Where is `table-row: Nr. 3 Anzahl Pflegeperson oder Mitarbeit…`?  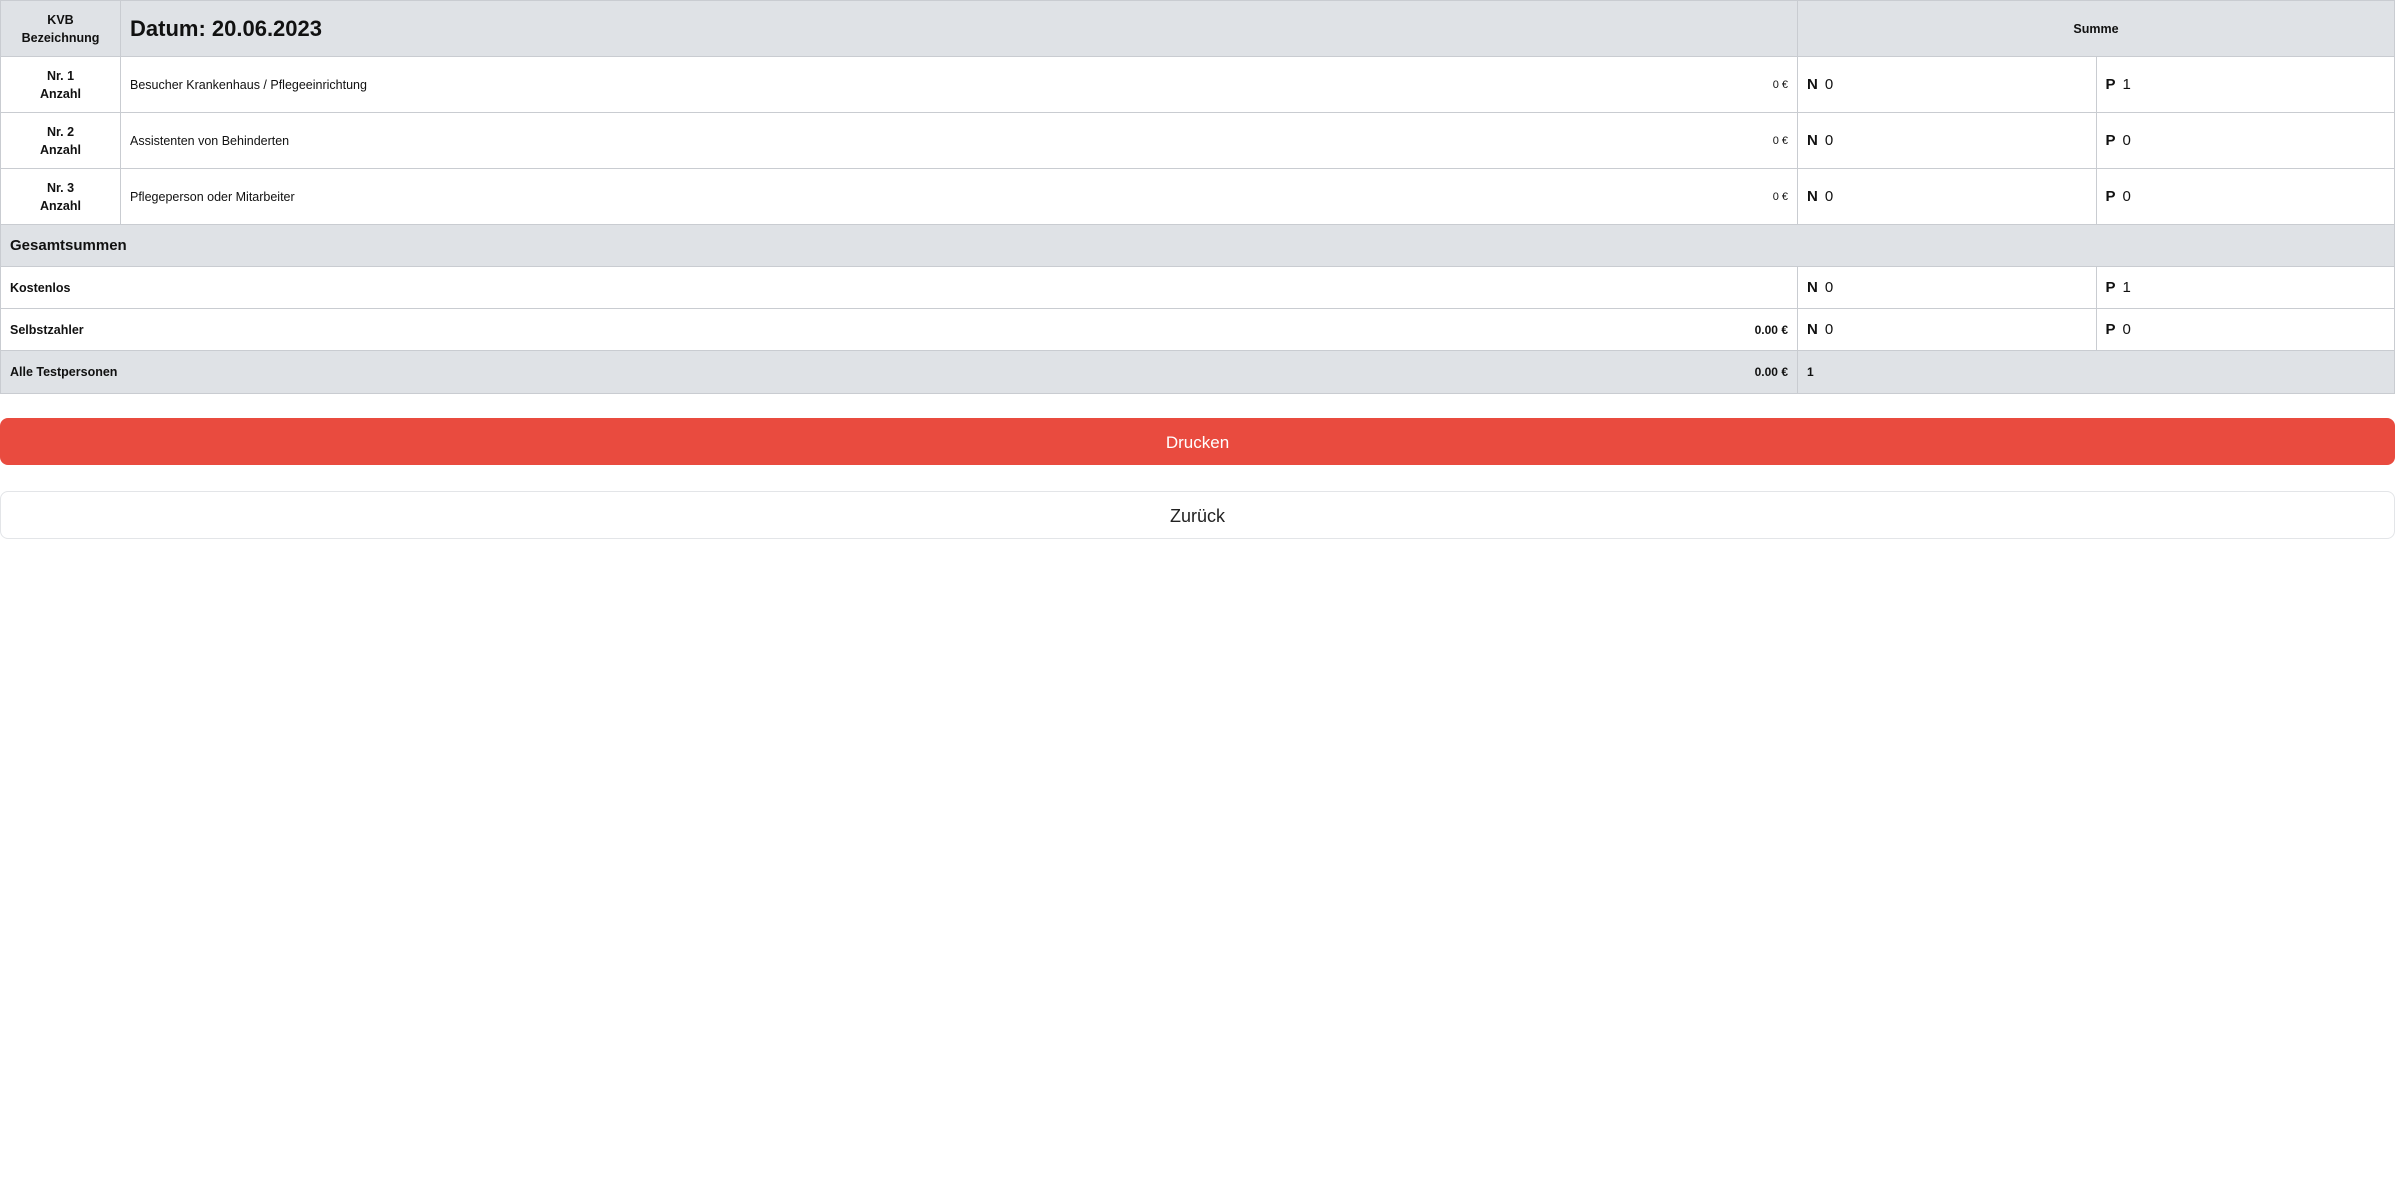 table-row: Nr. 3 Anzahl Pflegeperson oder Mitarbeit… is located at coordinates (1197, 196).